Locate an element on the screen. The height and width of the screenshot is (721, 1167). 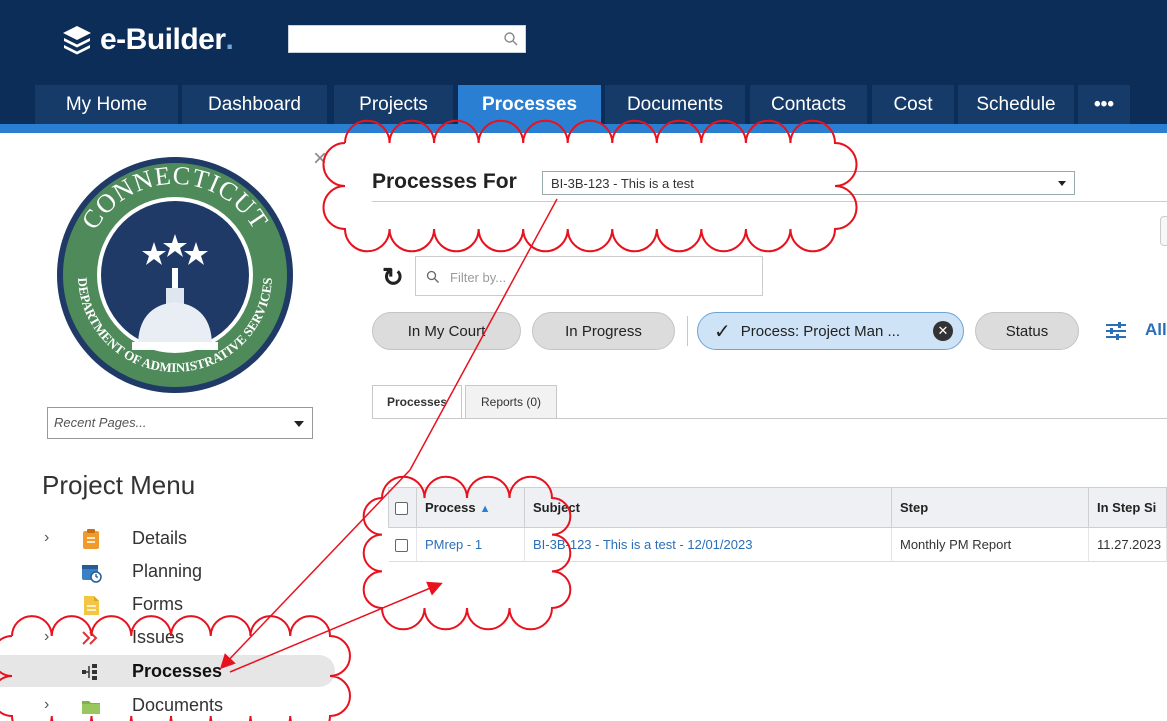
nav-tab-processes: Processes is located at coordinates (529, 104).